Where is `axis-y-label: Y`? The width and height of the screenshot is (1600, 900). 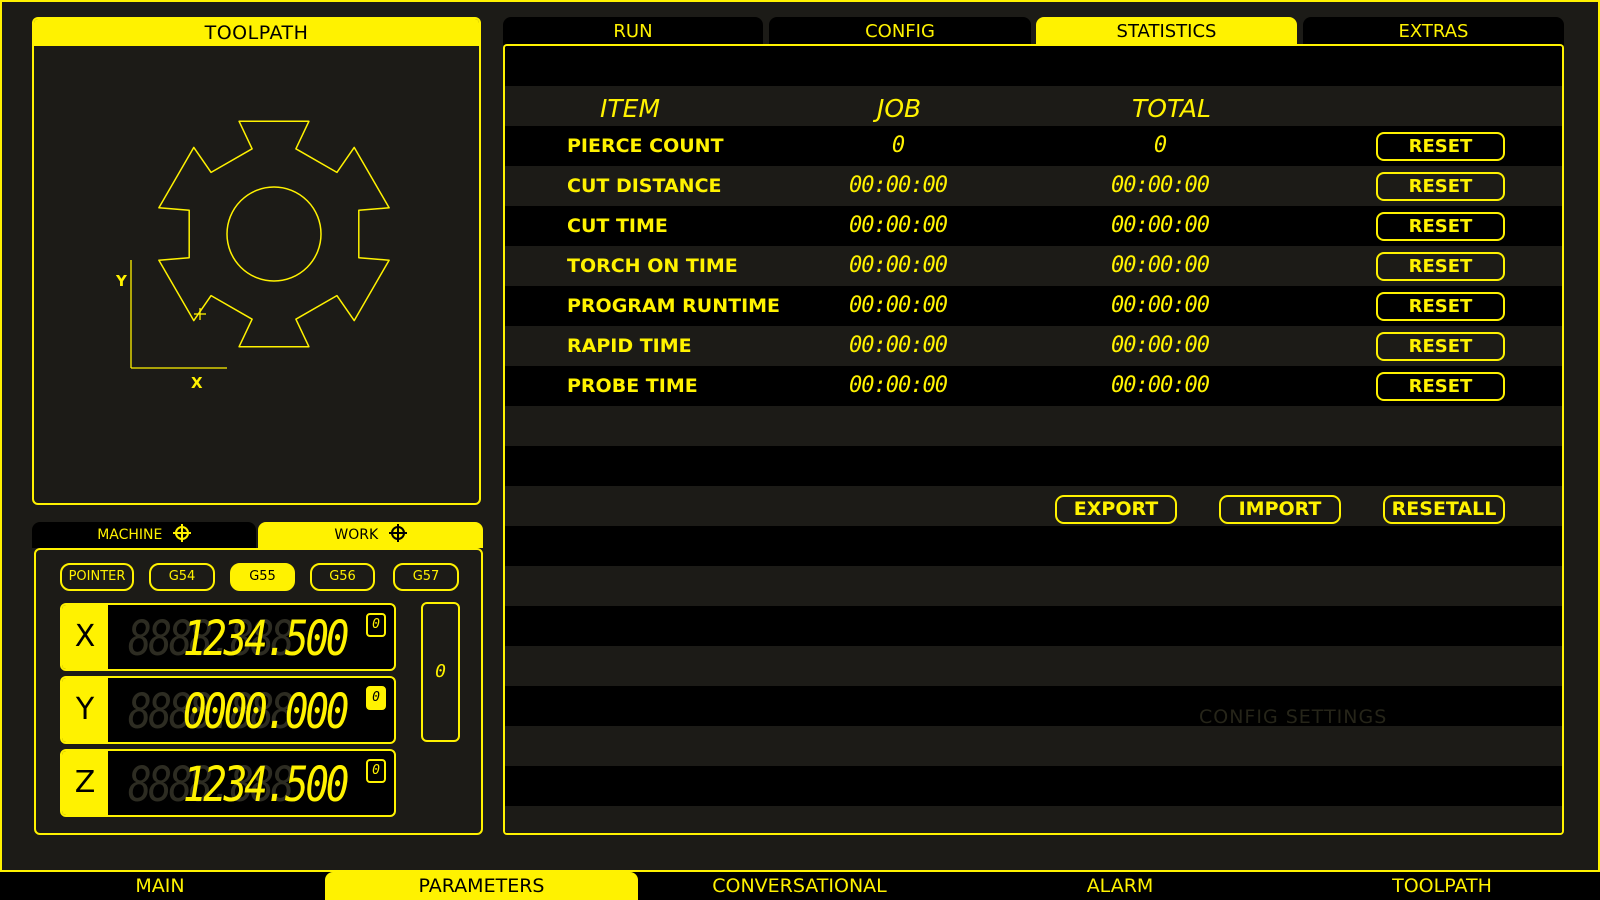
axis-y-label: Y is located at coordinates (121, 281).